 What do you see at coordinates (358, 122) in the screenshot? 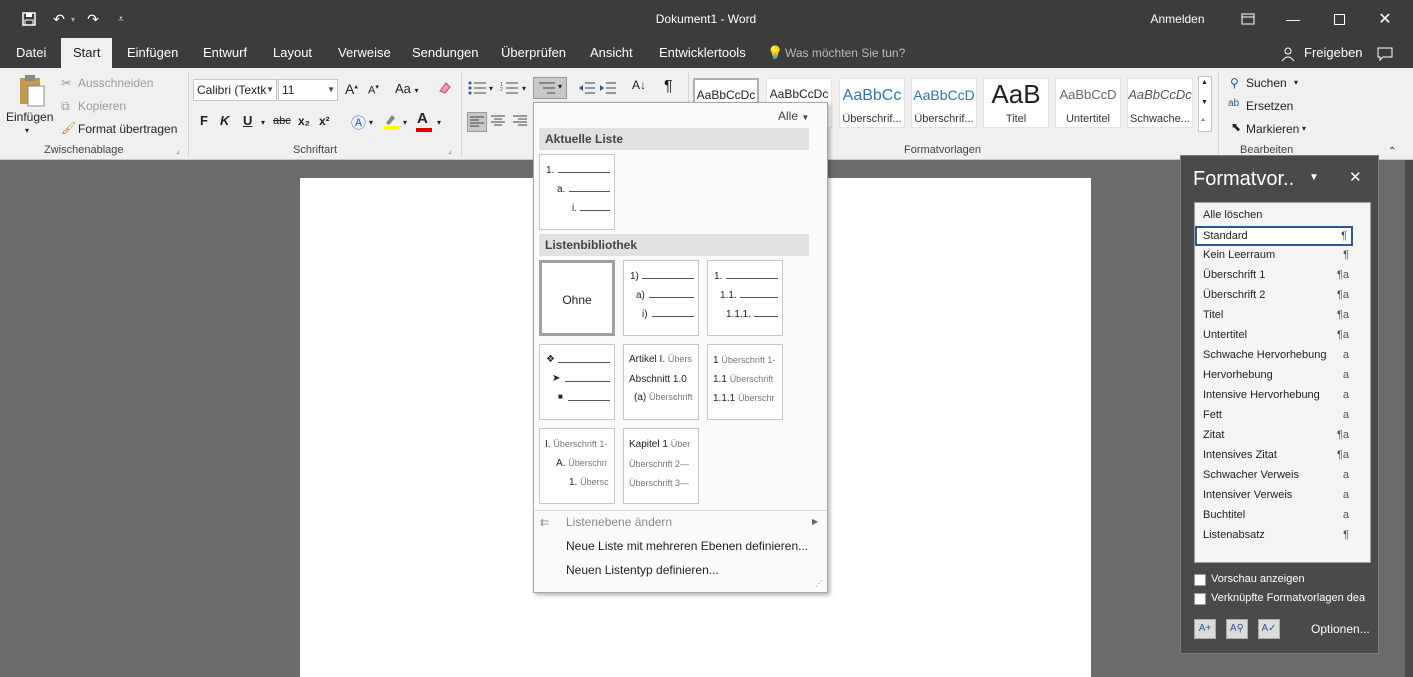
I see `text-effects-icon: Ⓐ` at bounding box center [358, 122].